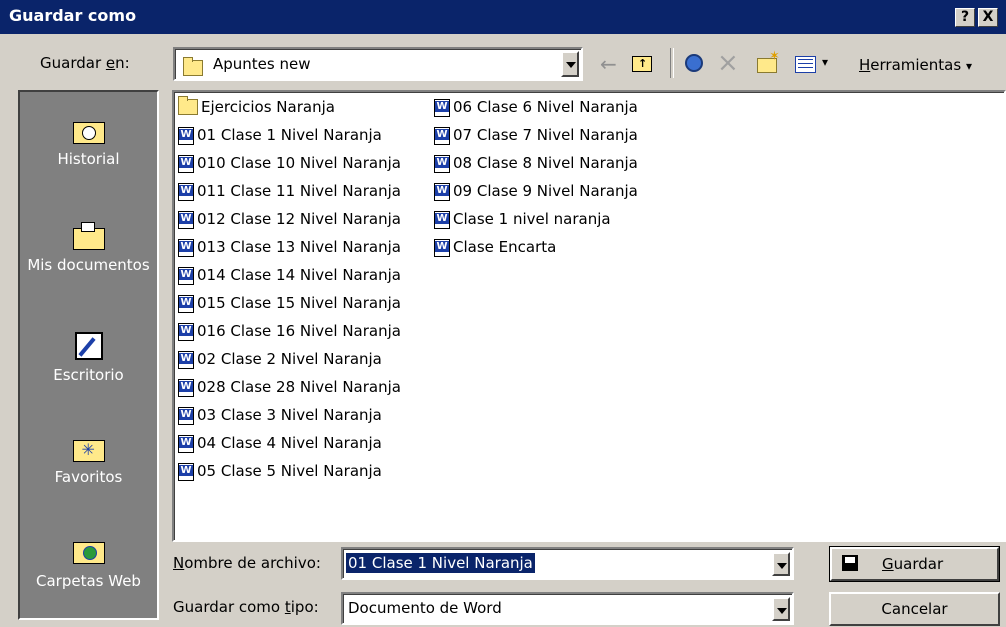 Image resolution: width=1006 pixels, height=627 pixels. Describe the element at coordinates (545, 163) in the screenshot. I see `file-name: 08 Clase 8 Nivel Naranja` at that location.